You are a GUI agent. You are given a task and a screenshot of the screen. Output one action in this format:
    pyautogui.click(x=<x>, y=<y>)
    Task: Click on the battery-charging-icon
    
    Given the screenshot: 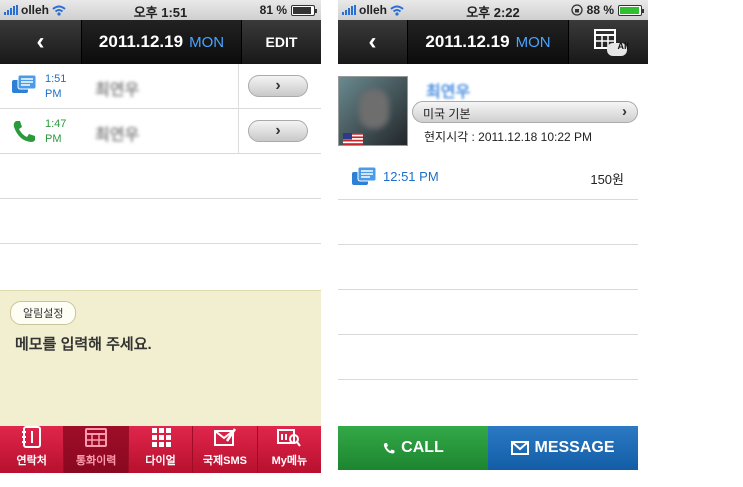 What is the action you would take?
    pyautogui.click(x=631, y=10)
    